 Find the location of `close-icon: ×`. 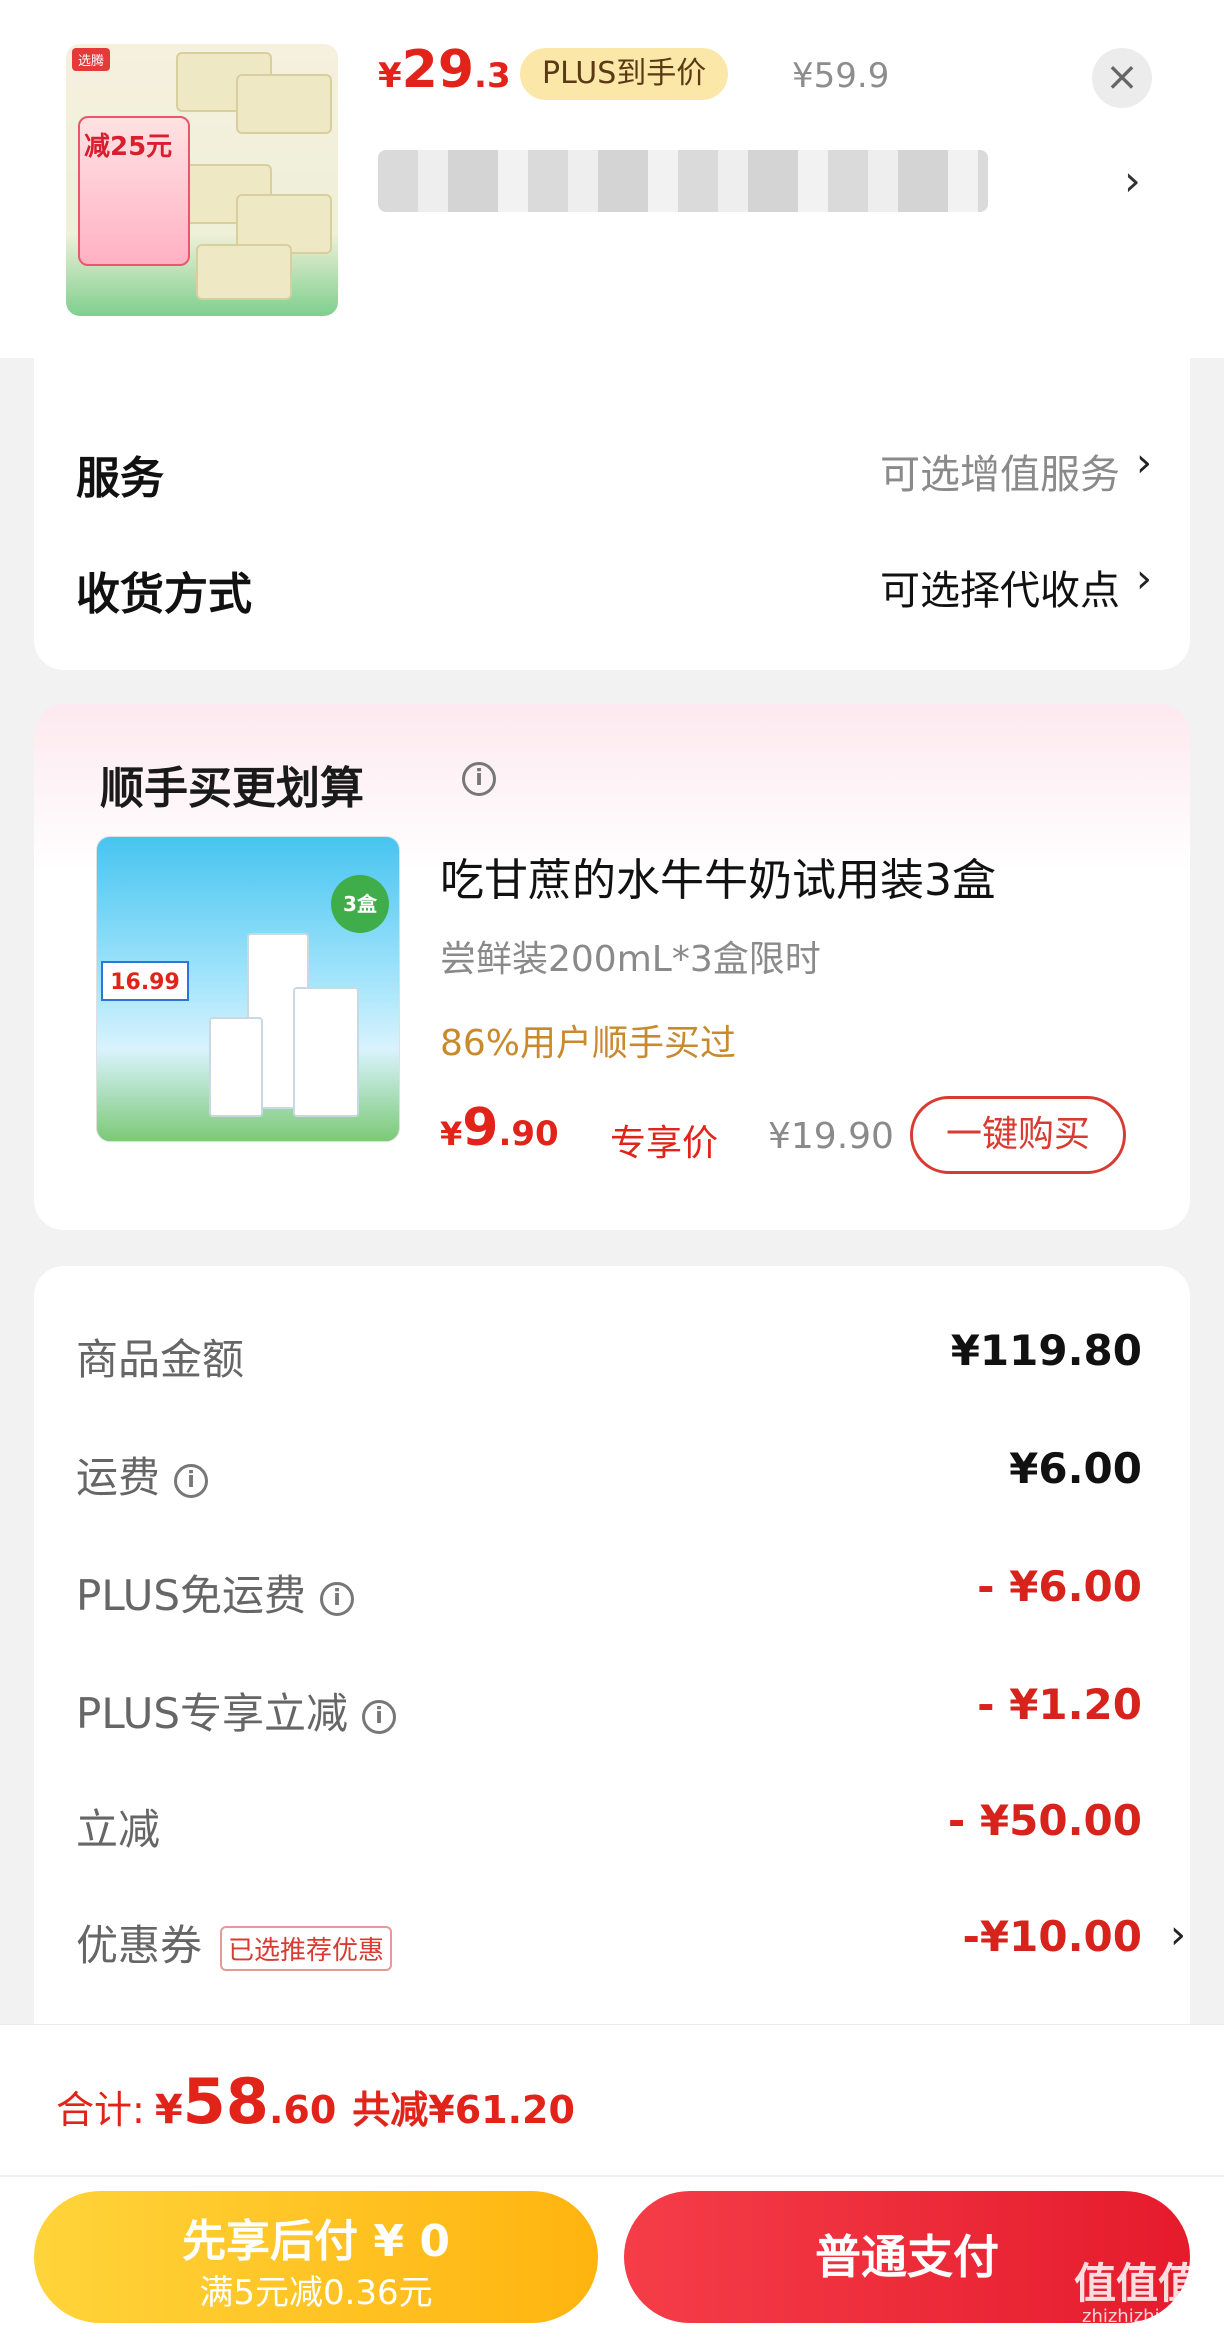

close-icon: × is located at coordinates (1122, 77).